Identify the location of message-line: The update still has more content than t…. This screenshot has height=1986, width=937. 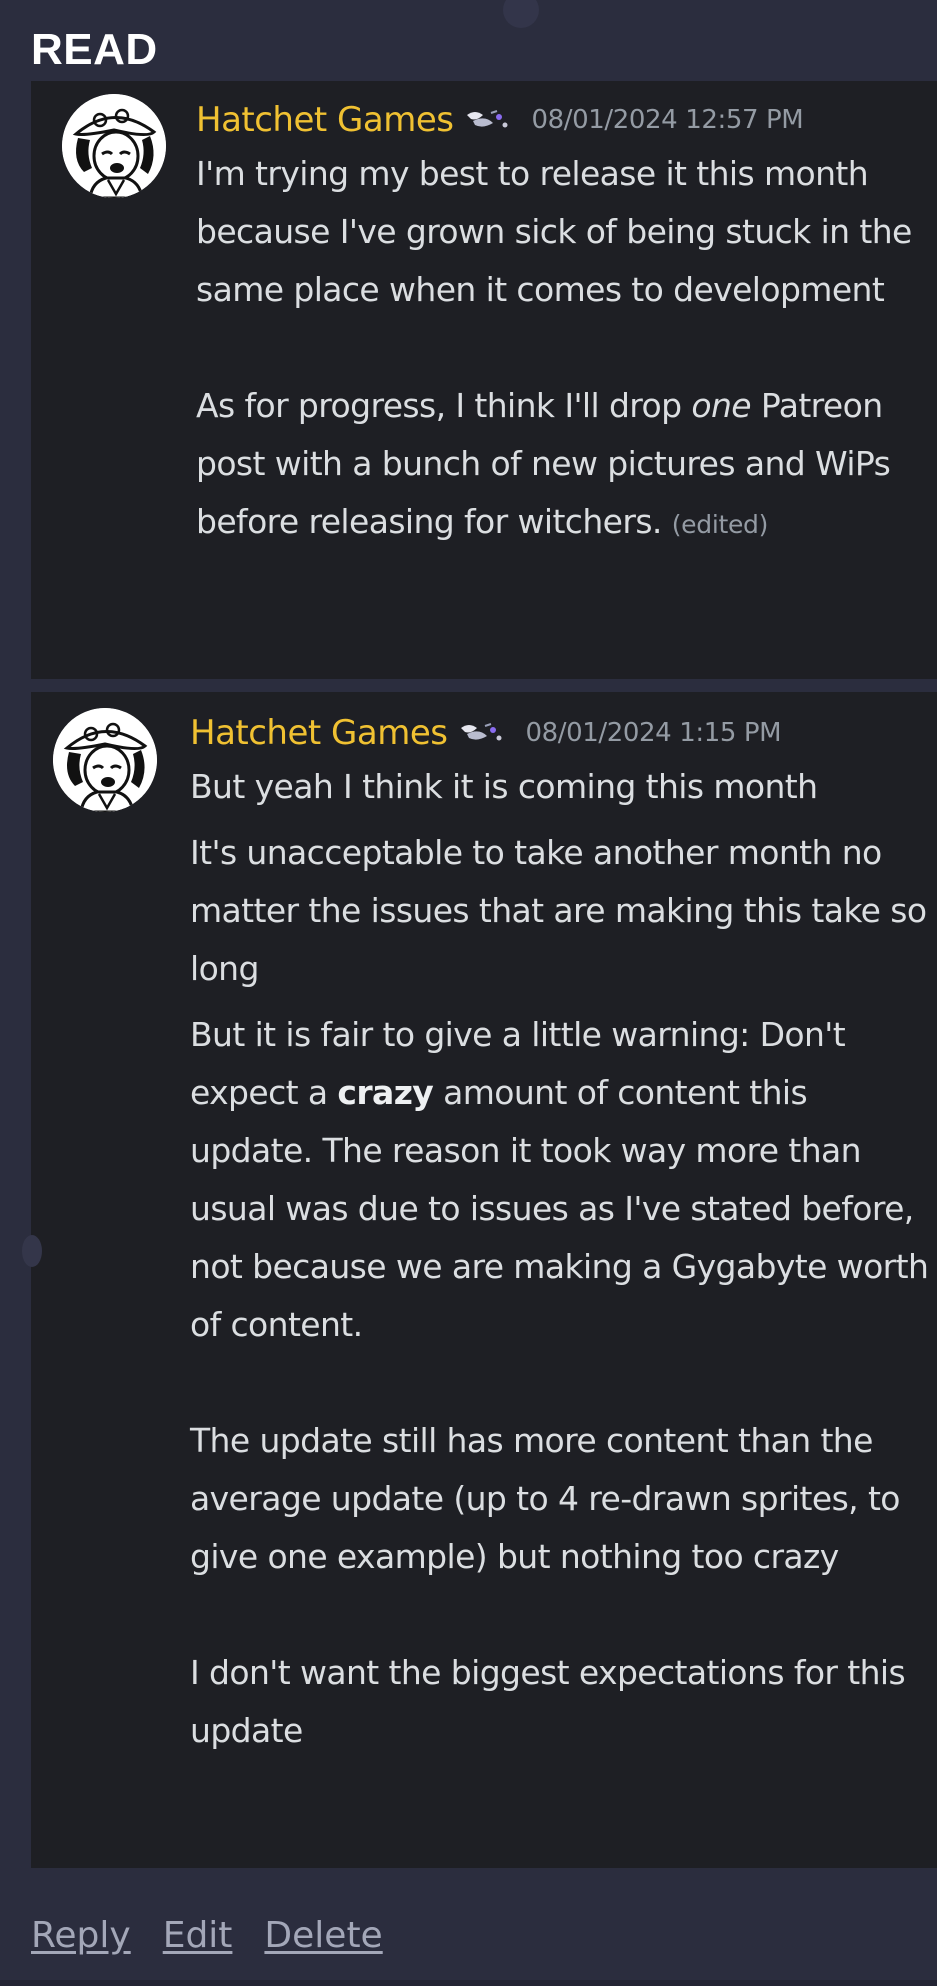
(545, 1498).